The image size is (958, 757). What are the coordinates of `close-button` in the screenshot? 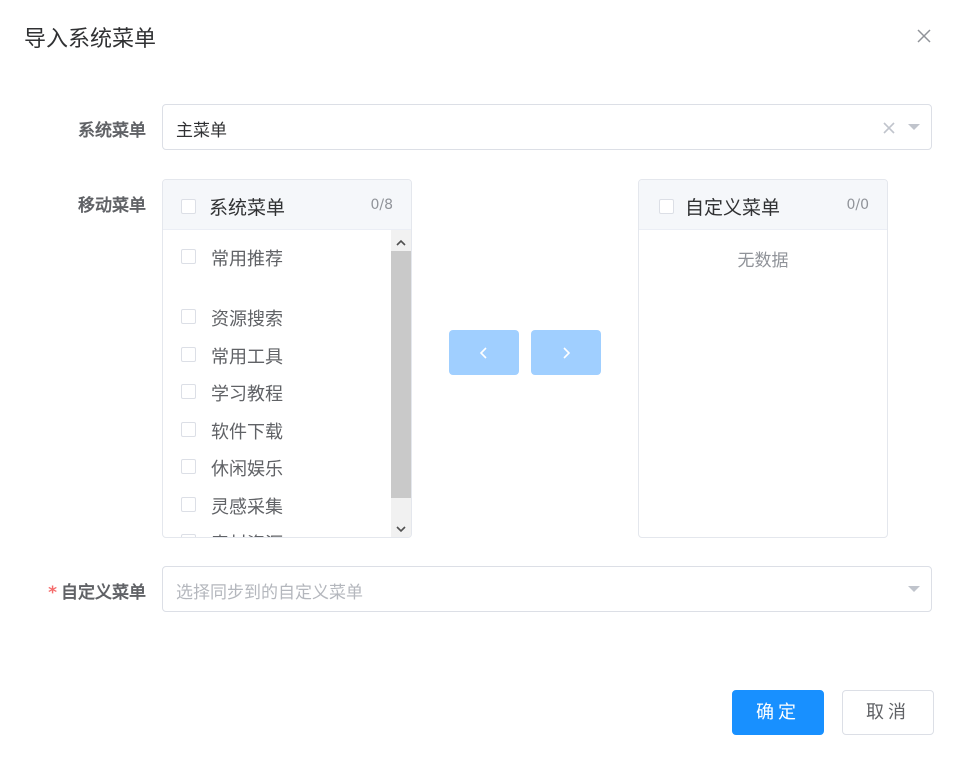 It's located at (924, 36).